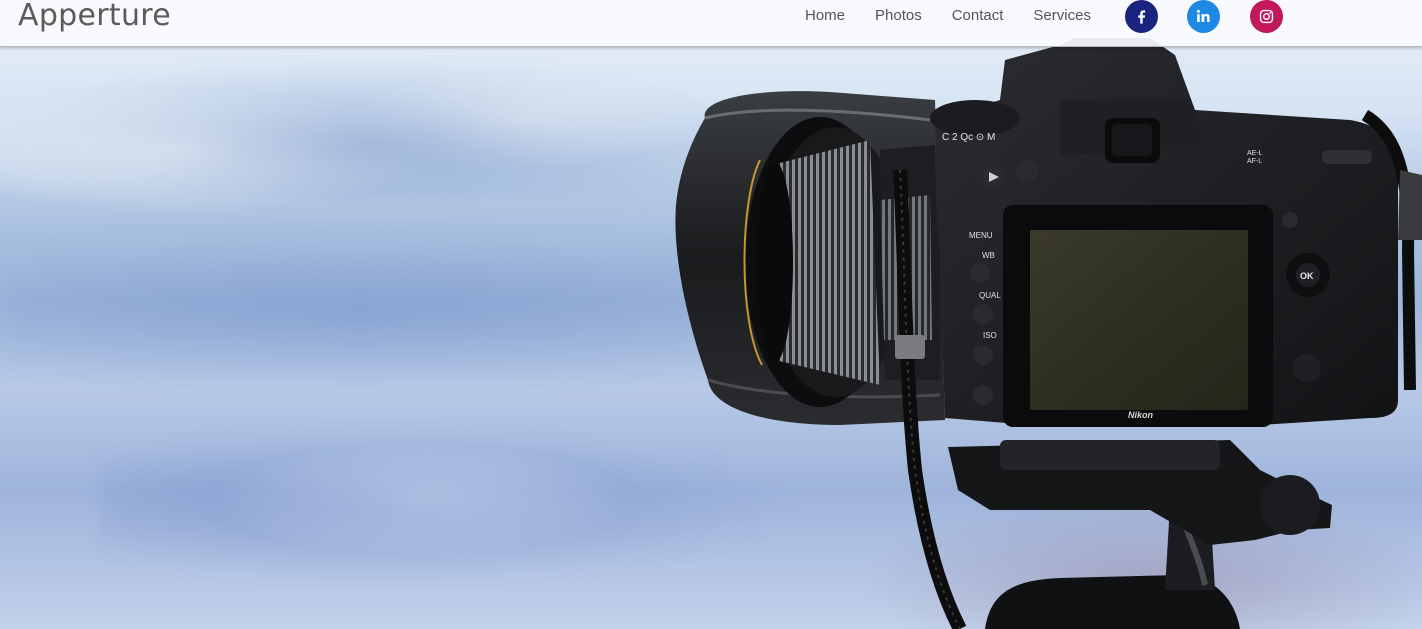 This screenshot has height=629, width=1422. Describe the element at coordinates (1255, 153) in the screenshot. I see `svg-text: AE-L` at that location.